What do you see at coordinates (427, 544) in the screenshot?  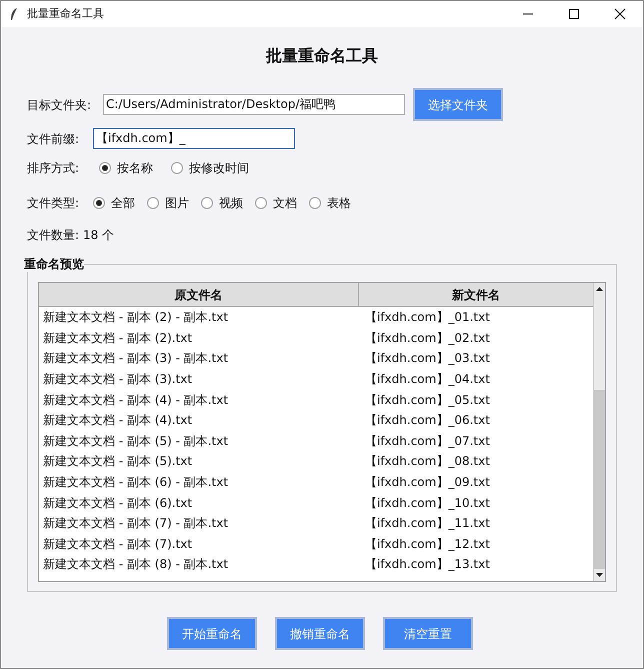 I see `table-cell-text: 【ifxdh.com】_12.txt` at bounding box center [427, 544].